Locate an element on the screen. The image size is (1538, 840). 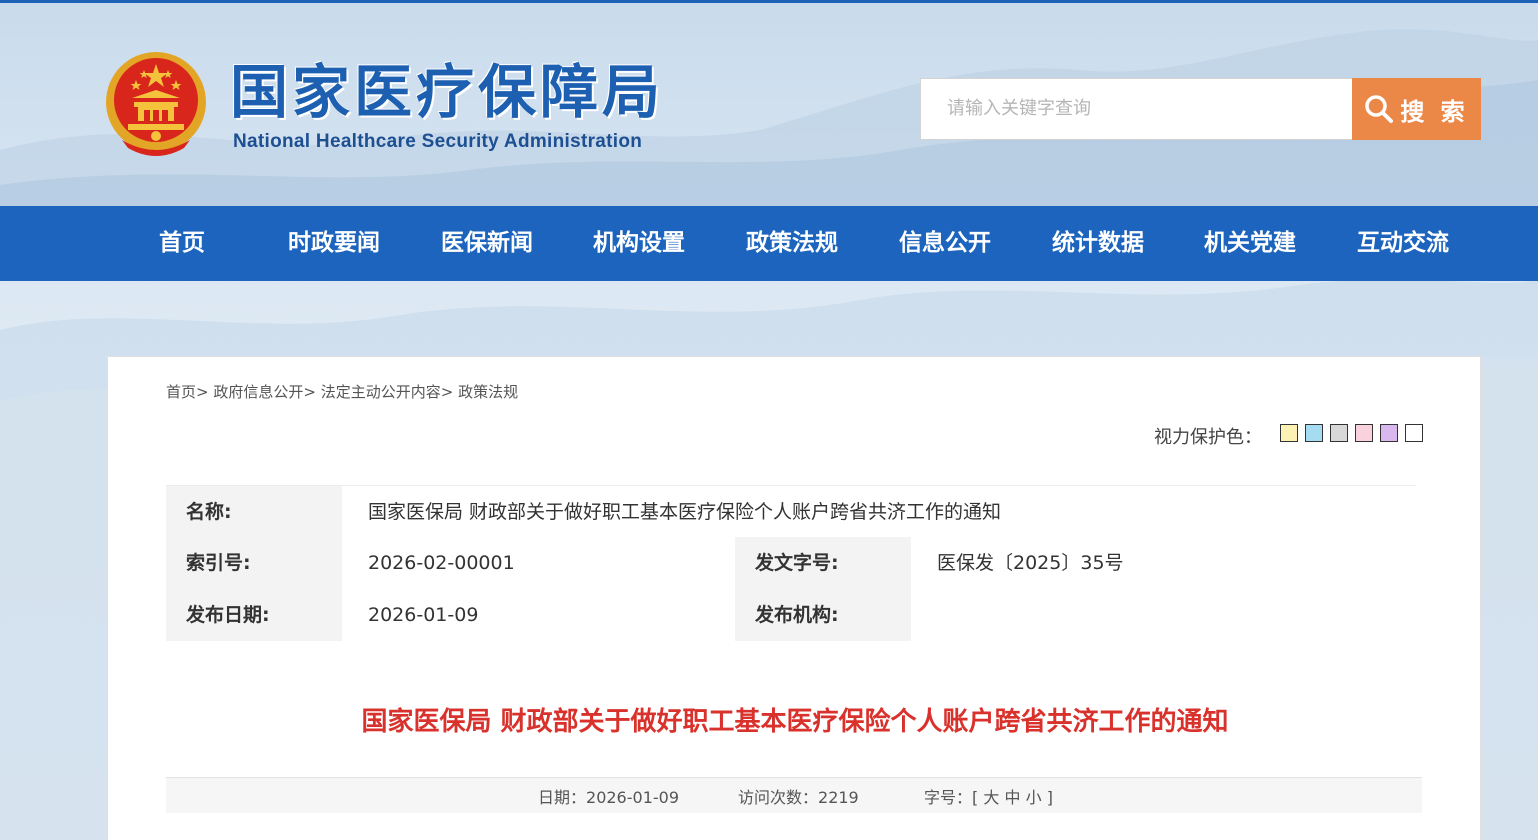
meta-org-value is located at coordinates (1163, 615).